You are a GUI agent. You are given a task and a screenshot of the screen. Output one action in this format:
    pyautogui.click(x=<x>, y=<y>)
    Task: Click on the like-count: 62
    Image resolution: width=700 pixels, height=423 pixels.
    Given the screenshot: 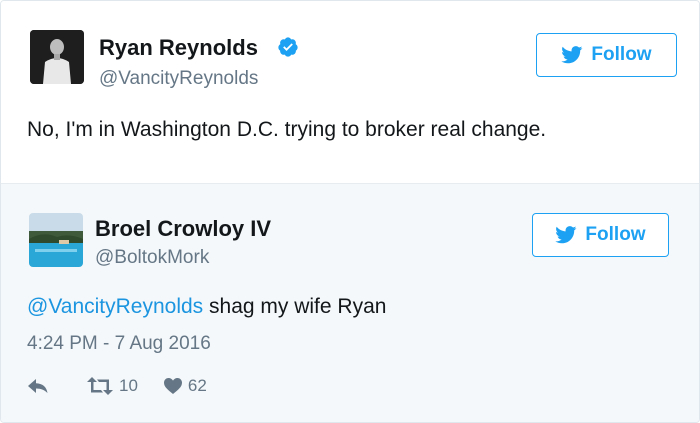 What is the action you would take?
    pyautogui.click(x=197, y=385)
    